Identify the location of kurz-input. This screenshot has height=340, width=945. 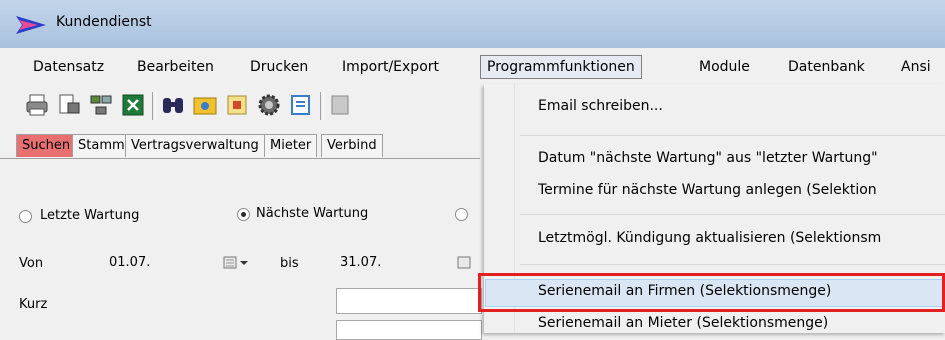
(409, 301).